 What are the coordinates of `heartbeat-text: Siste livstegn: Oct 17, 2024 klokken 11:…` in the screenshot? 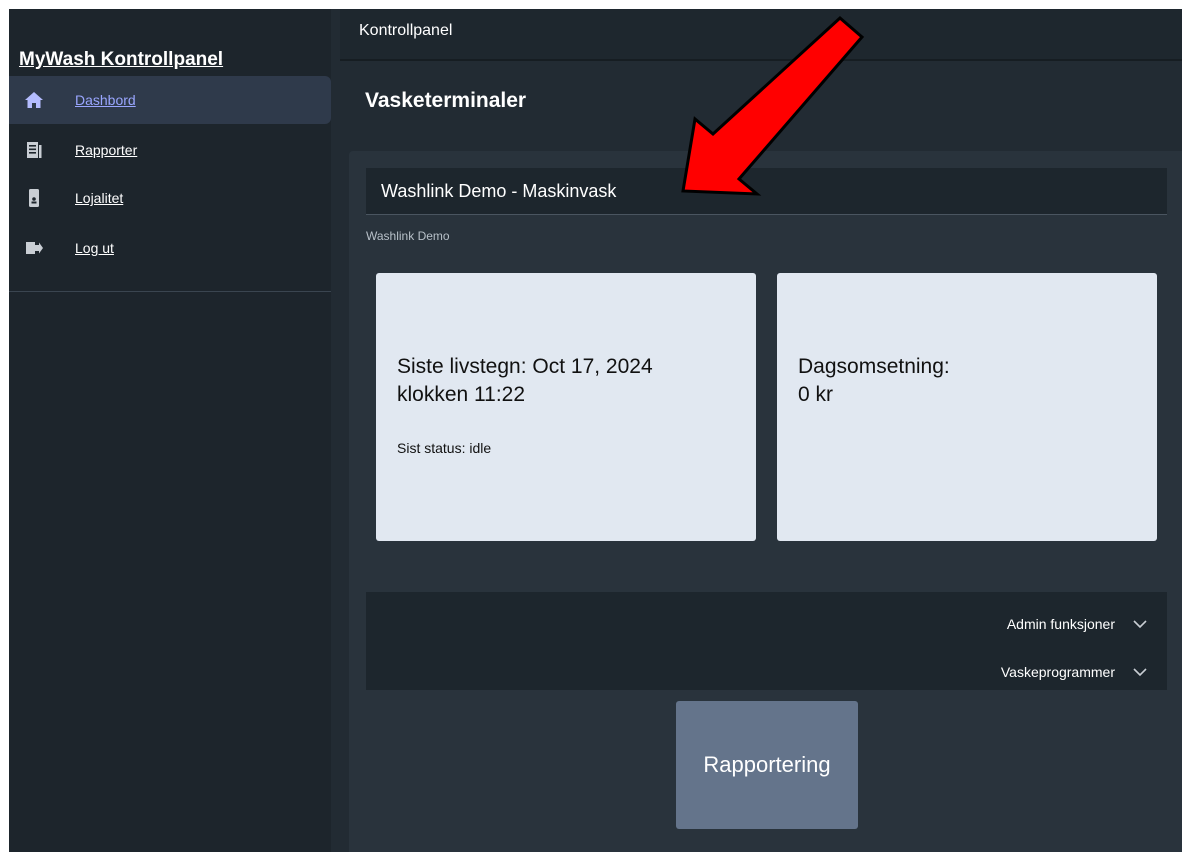 It's located at (567, 381).